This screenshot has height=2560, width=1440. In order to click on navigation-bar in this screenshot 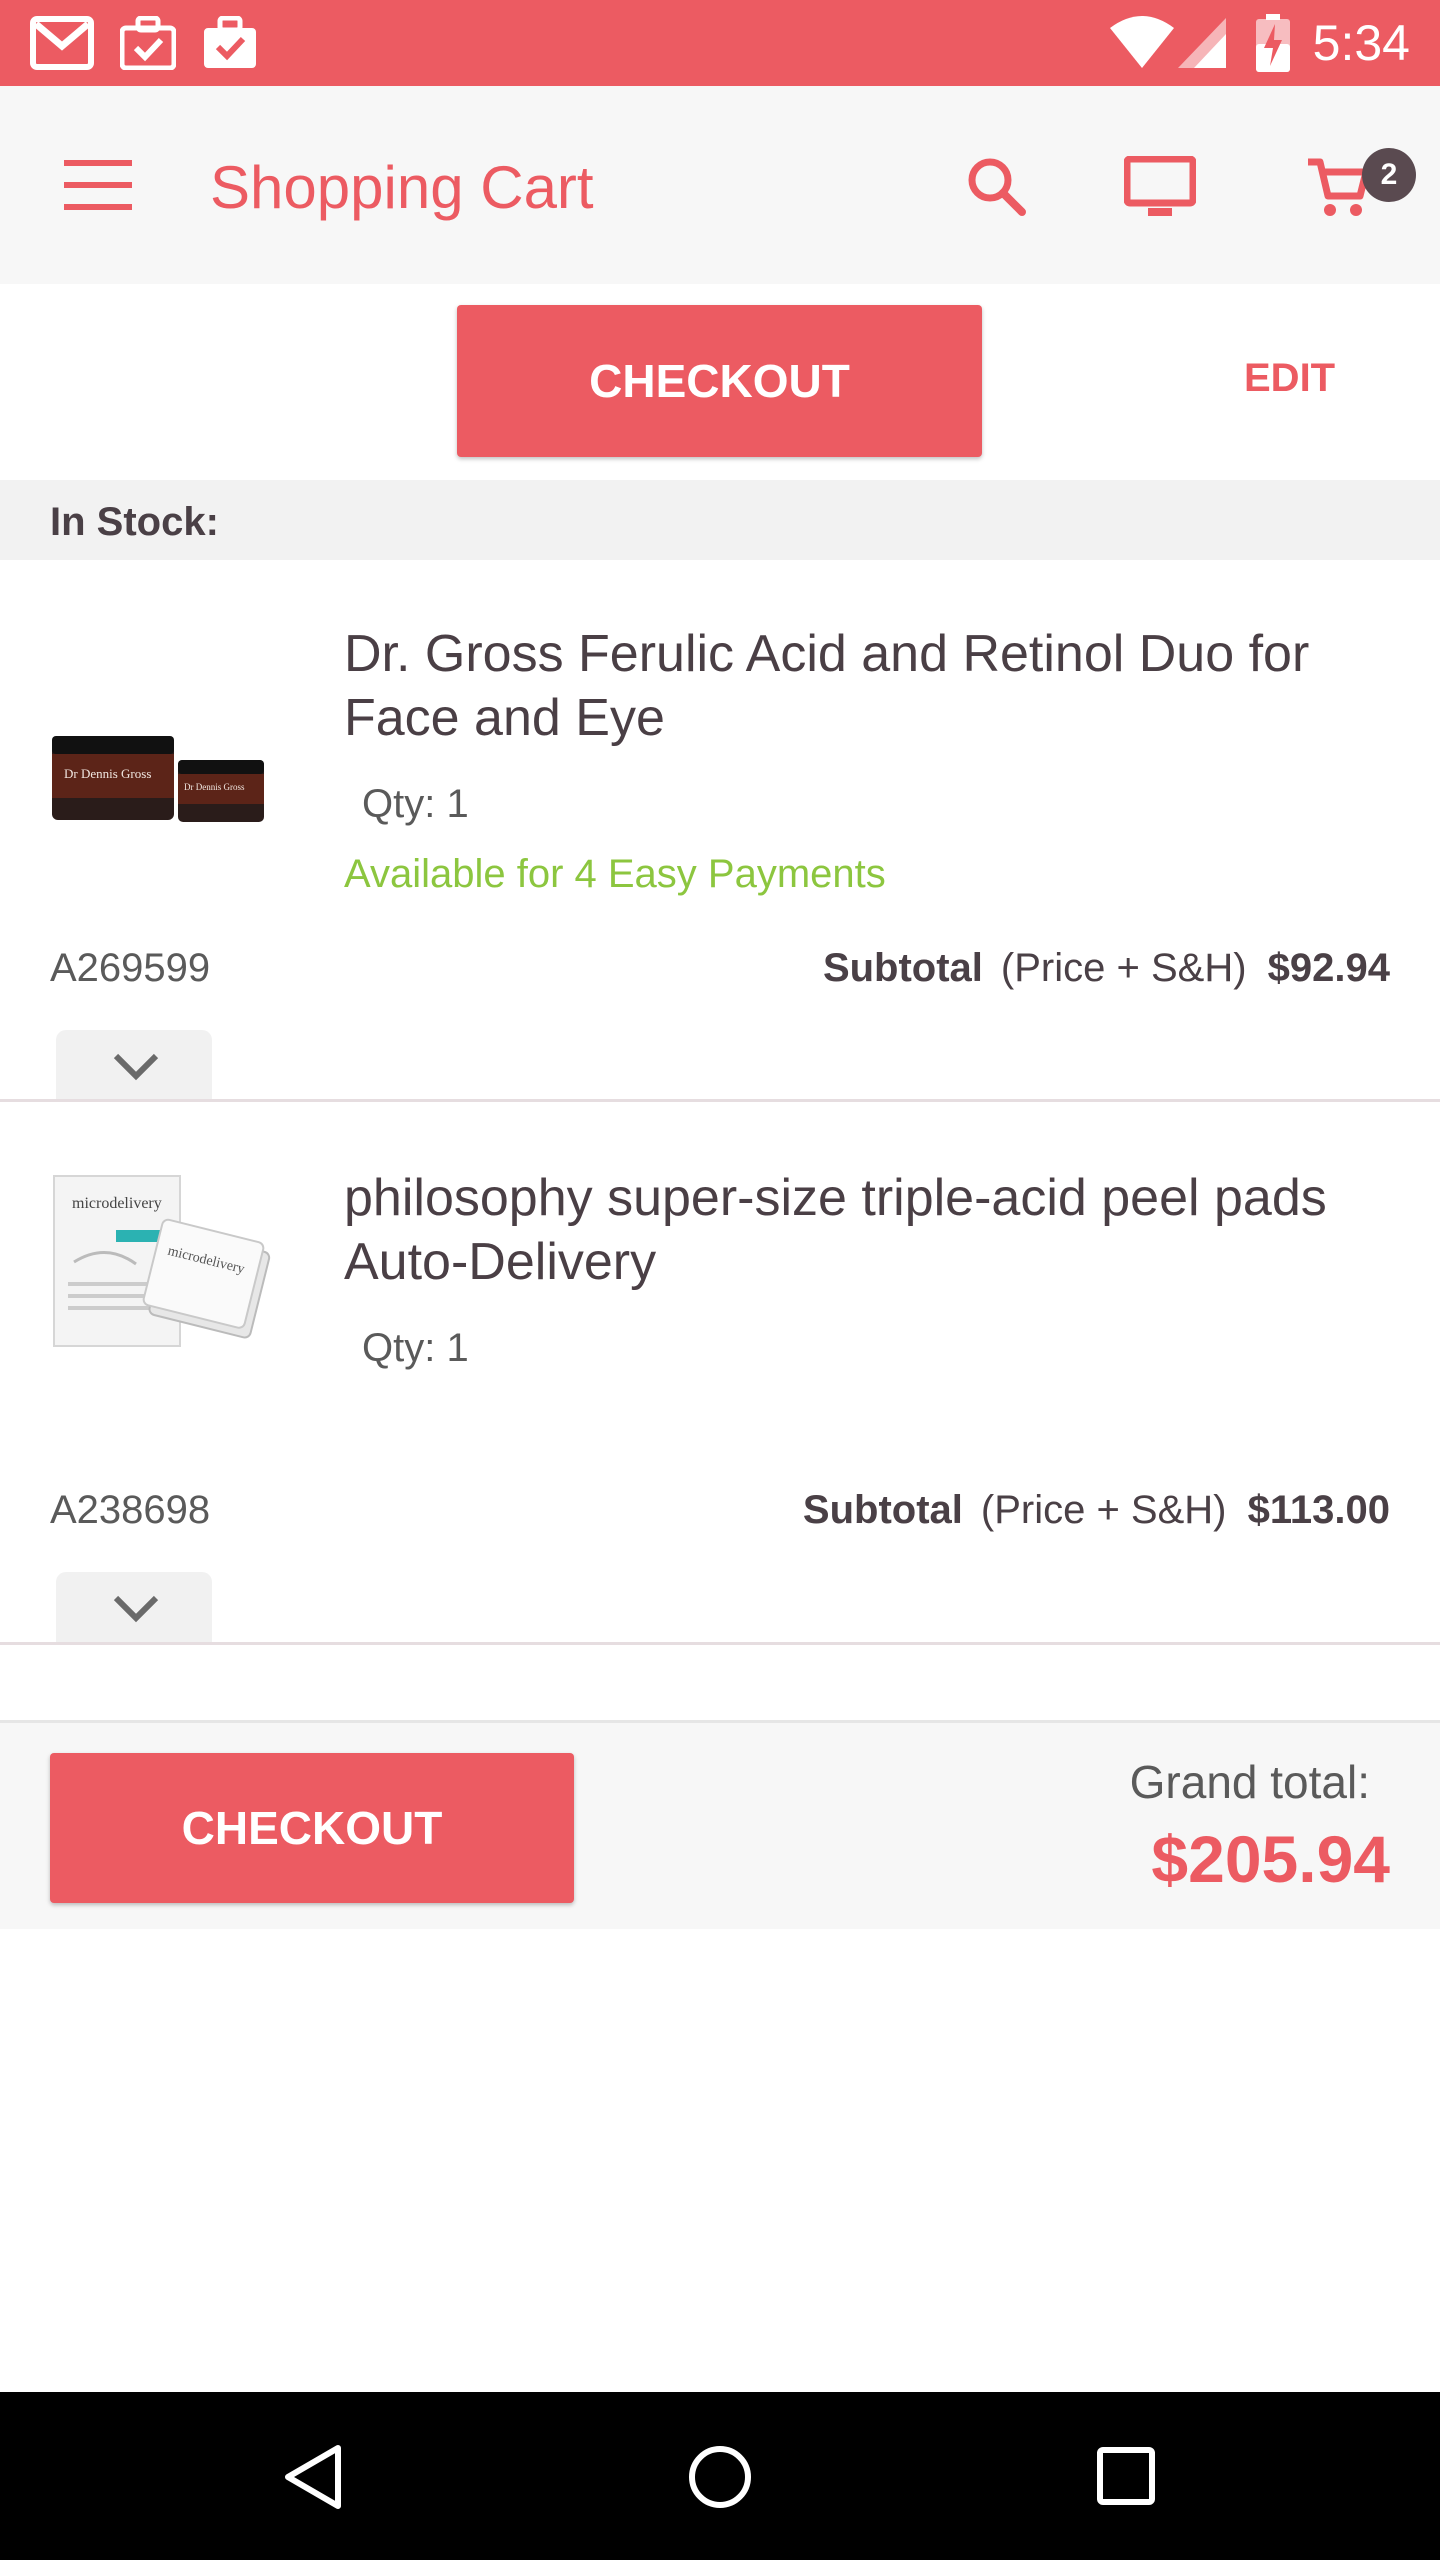, I will do `click(720, 2476)`.